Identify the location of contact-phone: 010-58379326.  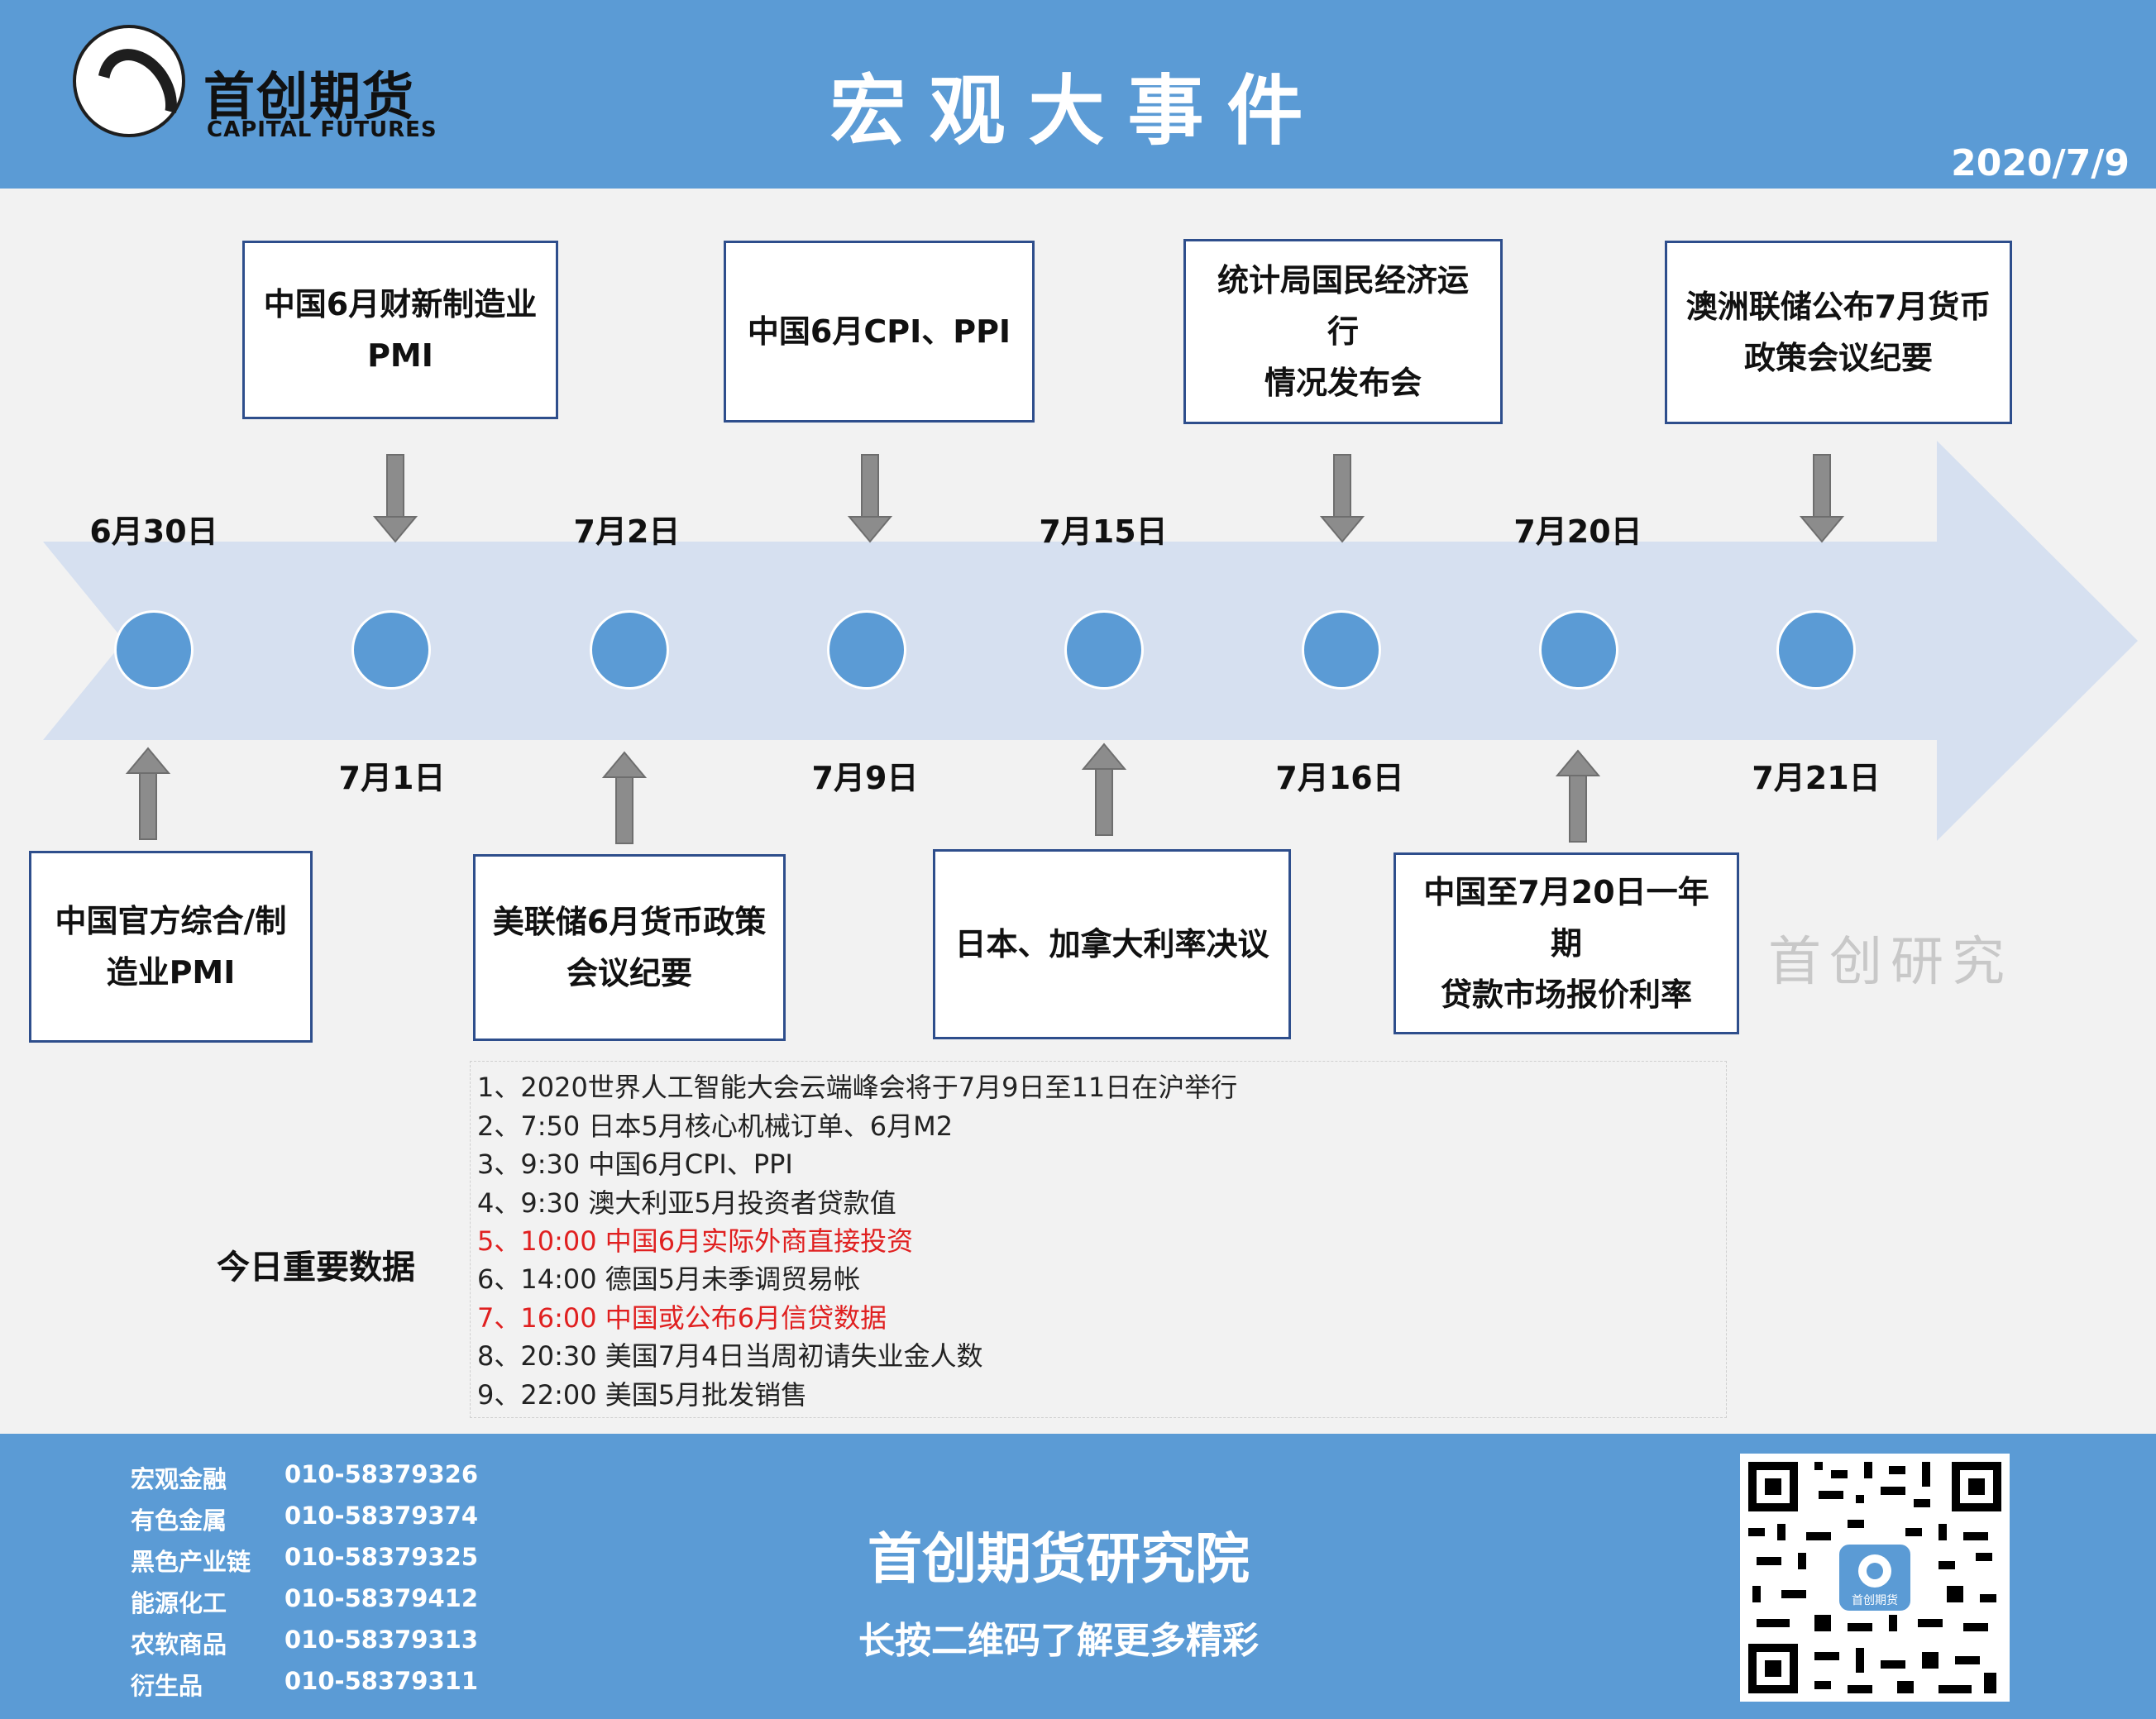
(381, 1474).